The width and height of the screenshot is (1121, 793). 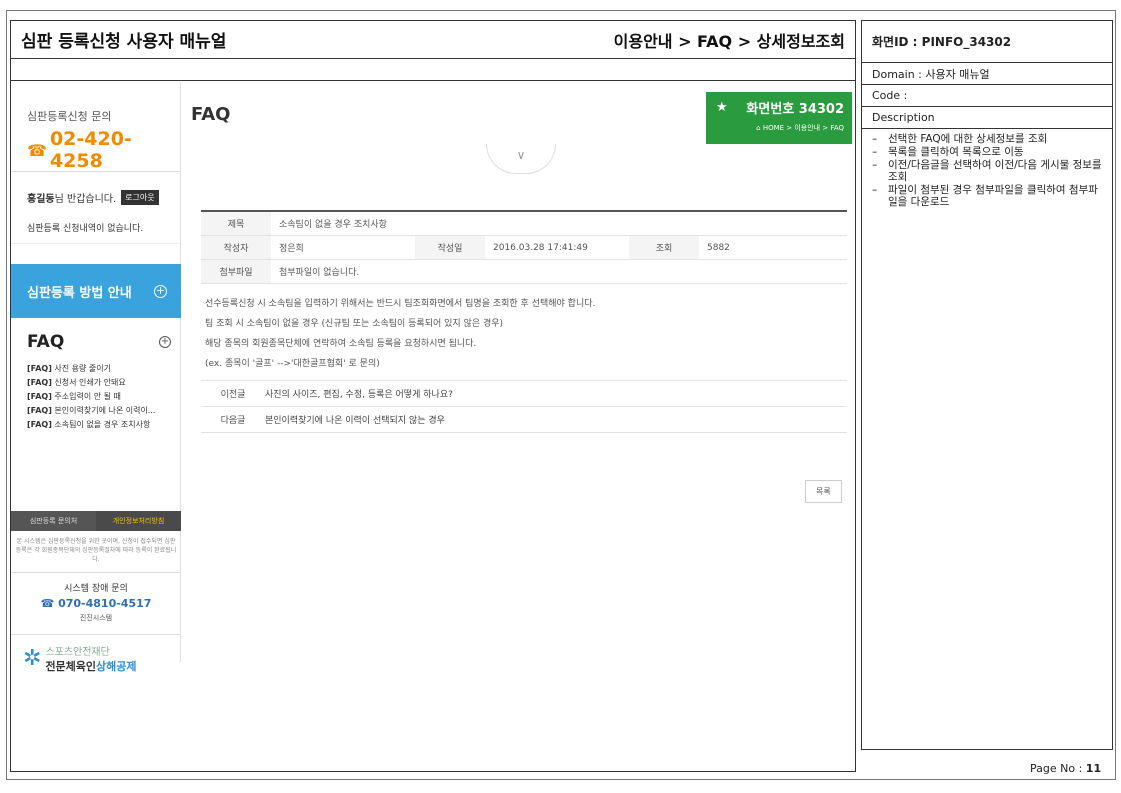 I want to click on faq-item-text: 신청서 인쇄가 안돼요, so click(x=90, y=382).